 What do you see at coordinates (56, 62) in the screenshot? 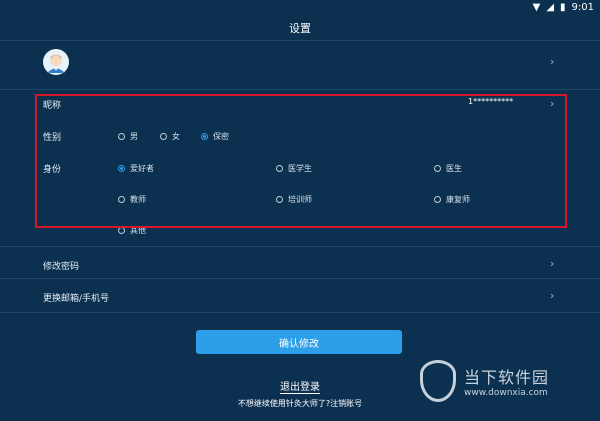
I see `avatar` at bounding box center [56, 62].